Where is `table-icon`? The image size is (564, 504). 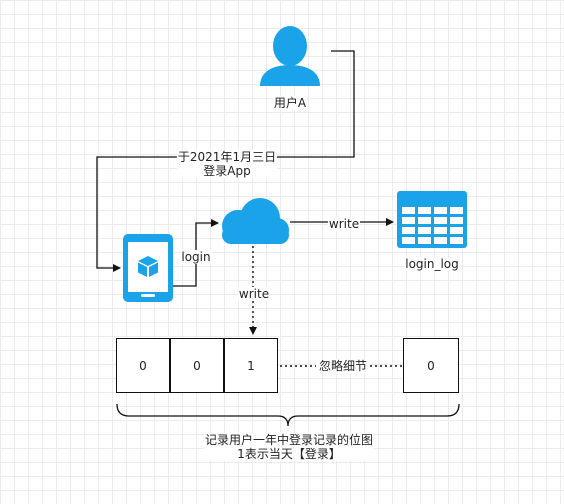 table-icon is located at coordinates (432, 219).